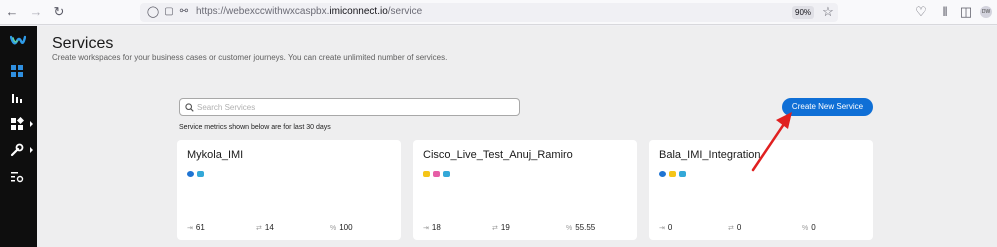 The height and width of the screenshot is (247, 997). Describe the element at coordinates (945, 12) in the screenshot. I see `library-icon: ‖` at that location.